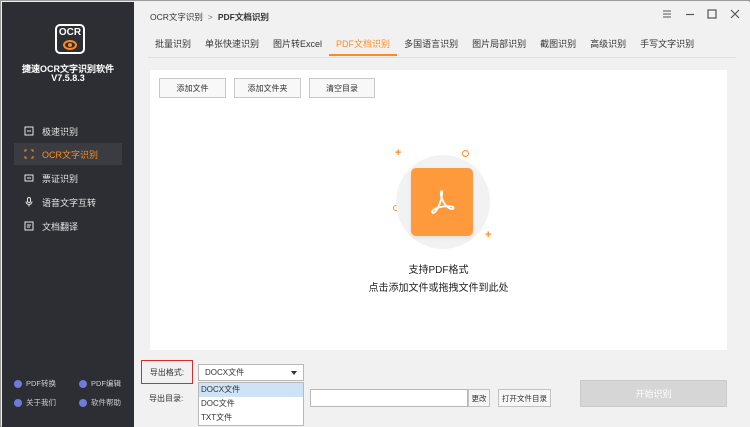  I want to click on sidebar-item-fast-recognition: 极速识别, so click(68, 131).